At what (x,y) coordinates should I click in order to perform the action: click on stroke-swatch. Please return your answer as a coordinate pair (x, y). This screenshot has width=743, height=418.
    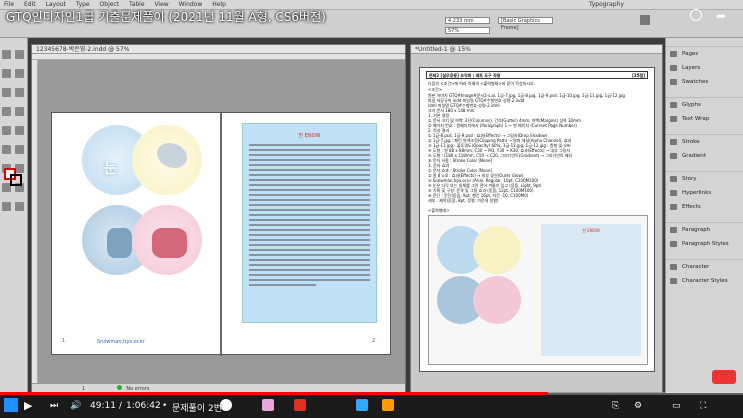
    Looking at the image, I should click on (16, 180).